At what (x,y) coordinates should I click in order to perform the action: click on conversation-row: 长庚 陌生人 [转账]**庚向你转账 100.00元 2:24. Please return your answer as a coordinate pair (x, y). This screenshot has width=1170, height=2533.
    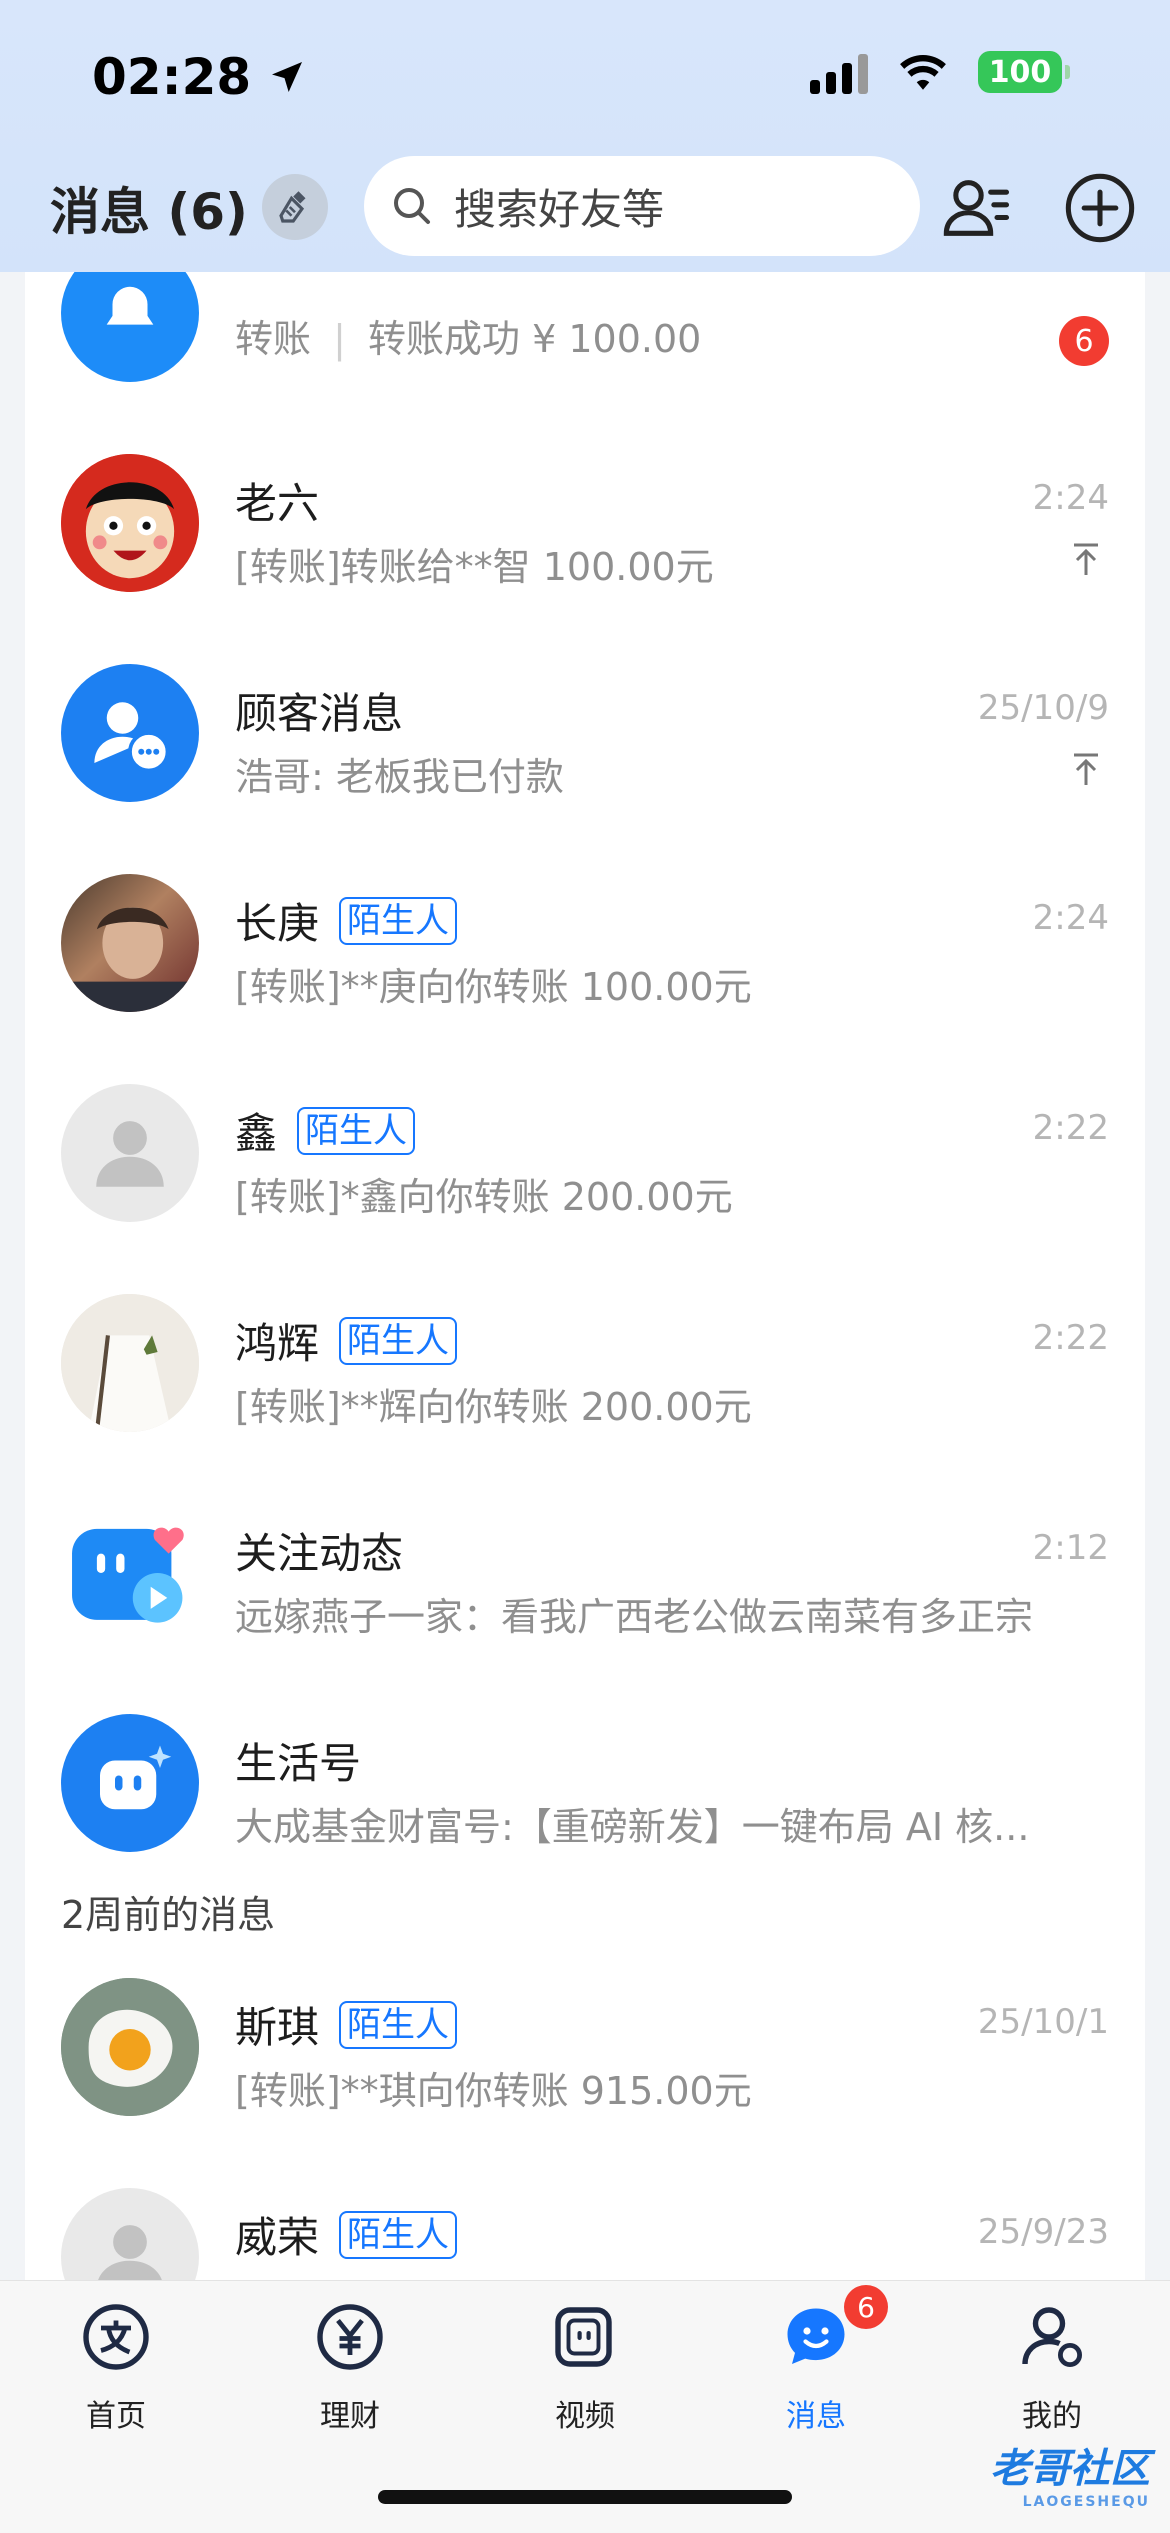
    Looking at the image, I should click on (585, 943).